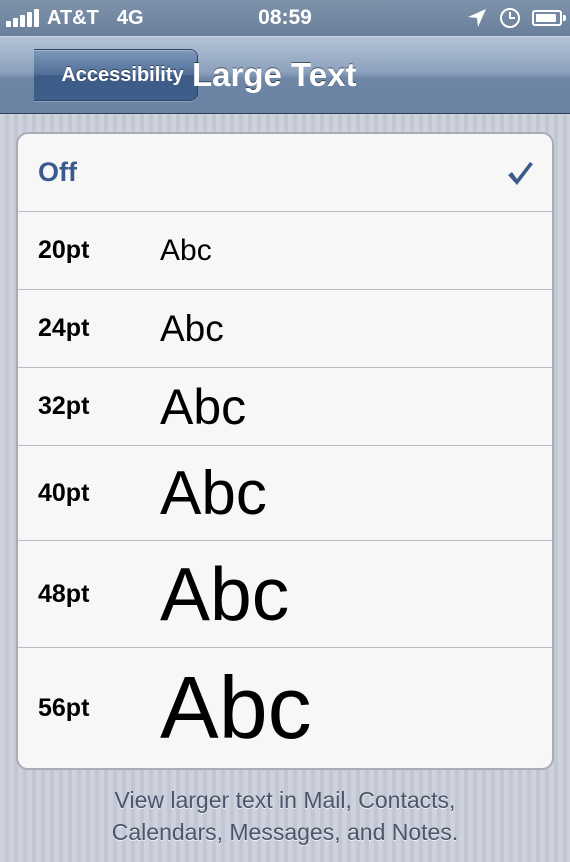 The width and height of the screenshot is (570, 862). I want to click on status-bar: AT&T 4G 08:59, so click(285, 18).